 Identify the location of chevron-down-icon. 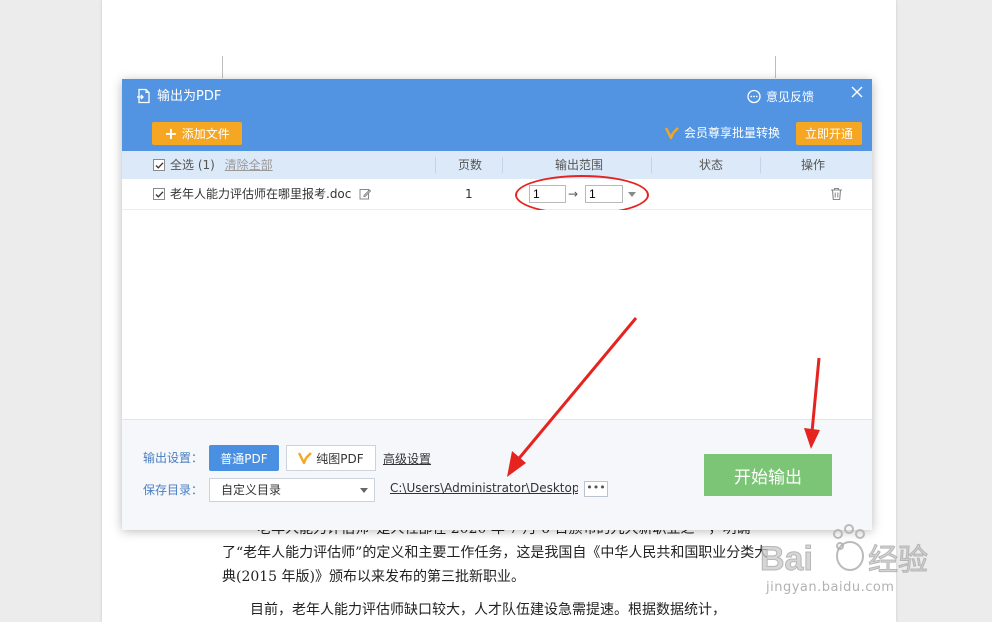
(364, 490).